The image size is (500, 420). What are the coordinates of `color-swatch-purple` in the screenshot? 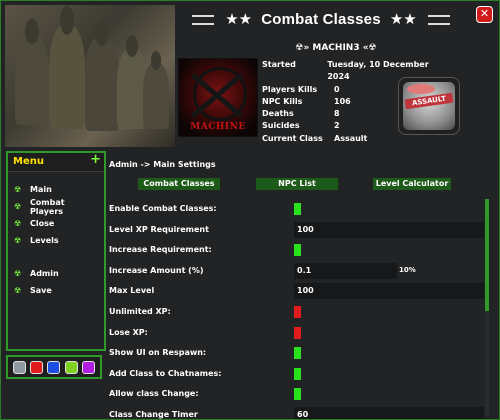 It's located at (88, 367).